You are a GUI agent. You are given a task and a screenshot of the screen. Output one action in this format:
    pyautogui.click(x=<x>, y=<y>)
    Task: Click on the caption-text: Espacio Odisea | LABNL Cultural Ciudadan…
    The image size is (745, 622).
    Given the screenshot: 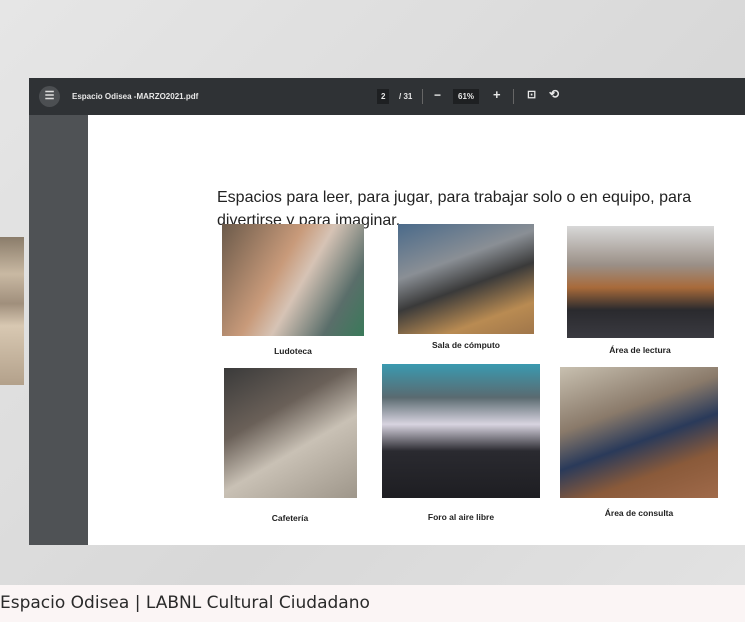 What is the action you would take?
    pyautogui.click(x=185, y=603)
    